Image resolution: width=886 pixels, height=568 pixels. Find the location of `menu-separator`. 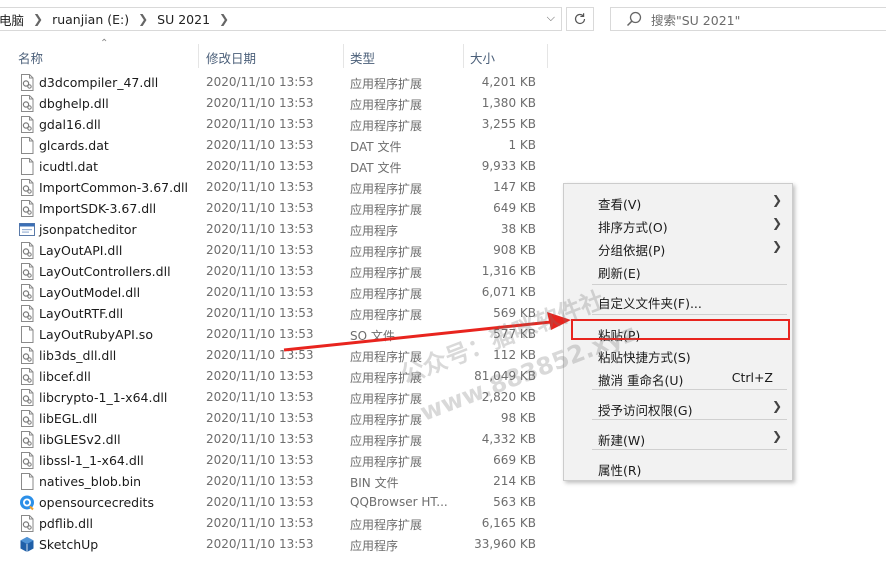

menu-separator is located at coordinates (689, 389).